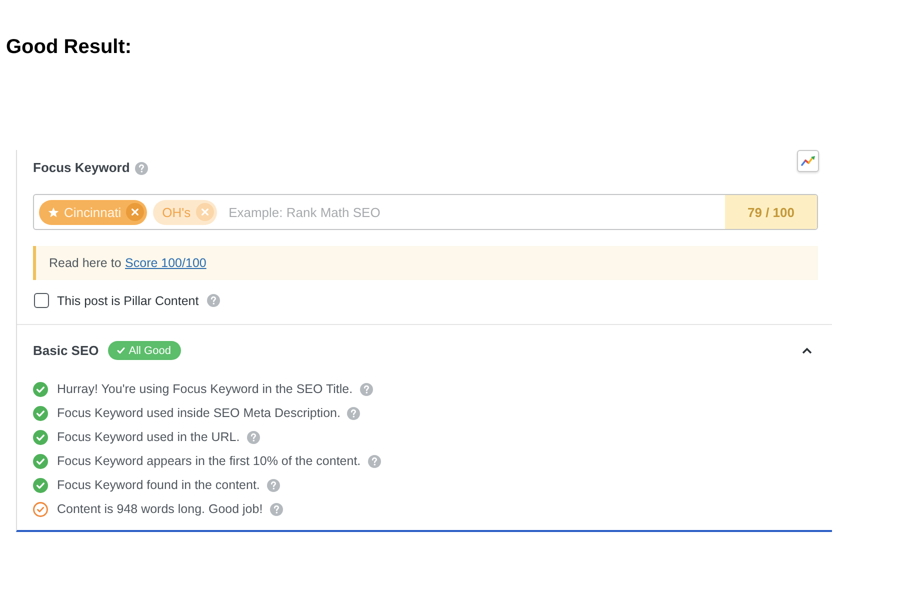 The image size is (903, 600). I want to click on trends-button, so click(808, 161).